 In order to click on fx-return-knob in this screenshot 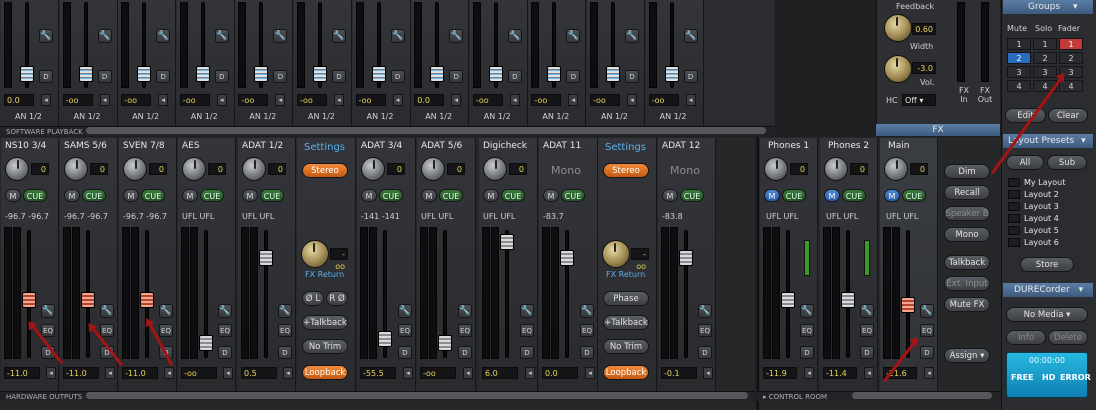, I will do `click(616, 254)`.